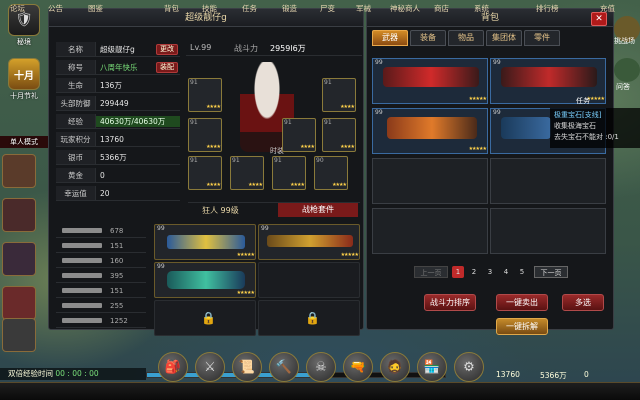  I want to click on bottom-nav-item: 神秘商人, so click(405, 8).